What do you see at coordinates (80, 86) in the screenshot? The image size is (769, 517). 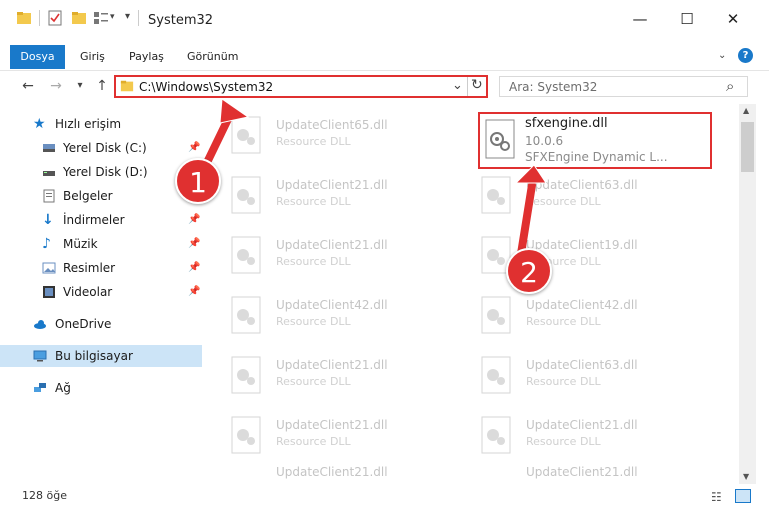 I see `recent-locations-button: ▾` at bounding box center [80, 86].